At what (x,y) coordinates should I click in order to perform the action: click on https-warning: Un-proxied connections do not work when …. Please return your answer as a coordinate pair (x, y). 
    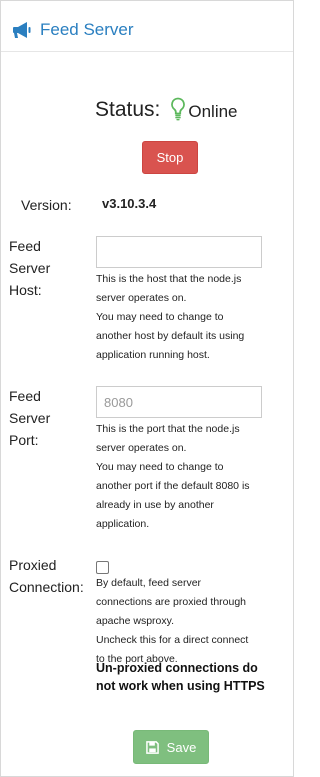
    Looking at the image, I should click on (188, 677).